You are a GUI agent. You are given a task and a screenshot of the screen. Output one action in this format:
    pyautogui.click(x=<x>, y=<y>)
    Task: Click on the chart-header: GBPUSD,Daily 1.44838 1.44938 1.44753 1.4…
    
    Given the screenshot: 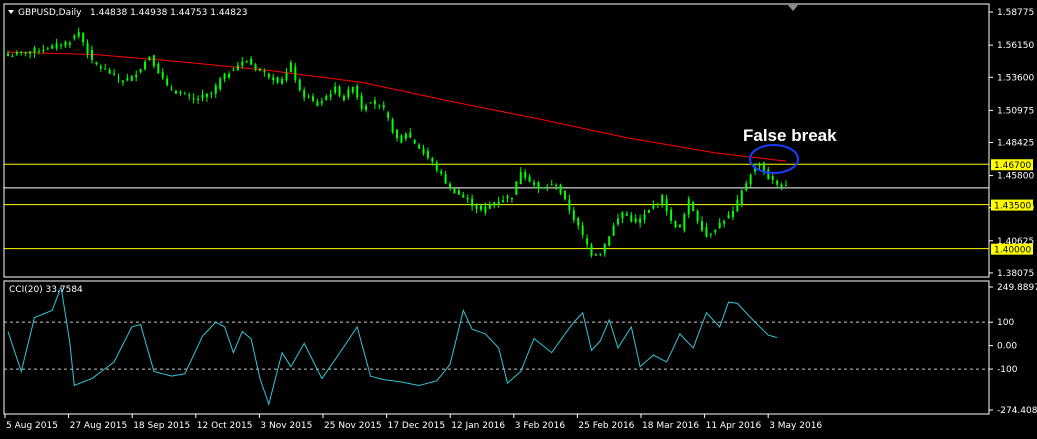 What is the action you would take?
    pyautogui.click(x=127, y=13)
    